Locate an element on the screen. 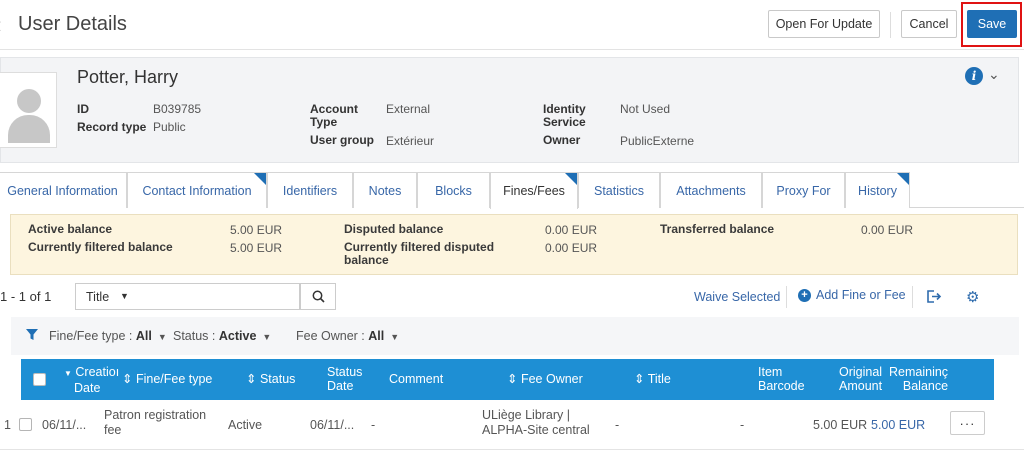  page-title: User Details is located at coordinates (72, 24).